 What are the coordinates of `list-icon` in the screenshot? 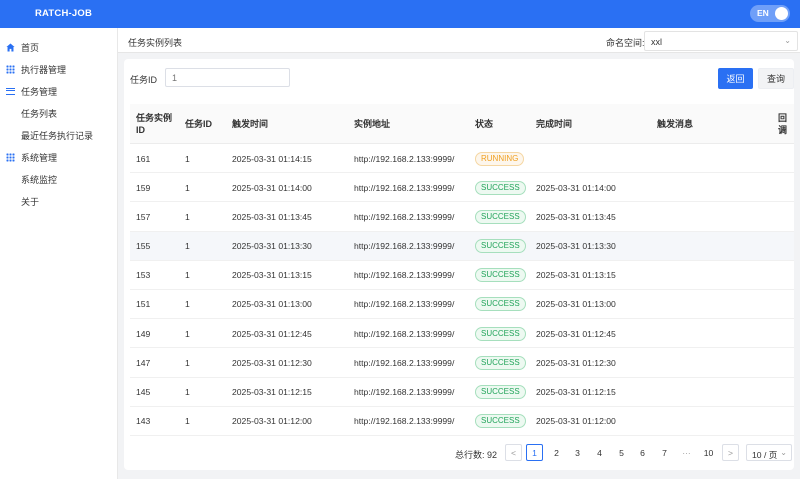 It's located at (10, 91).